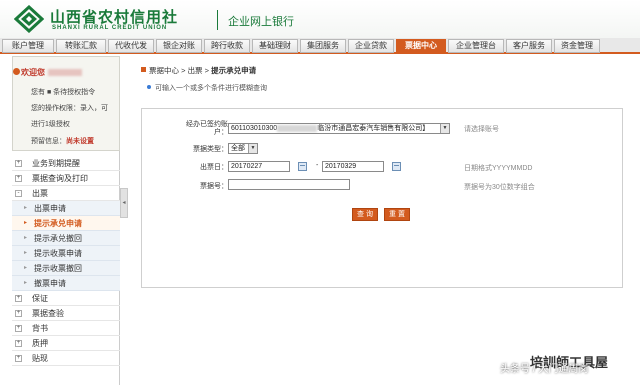  Describe the element at coordinates (110, 28) in the screenshot. I see `bank-name-en: SHANXI RURAL CREDIT UNION` at that location.